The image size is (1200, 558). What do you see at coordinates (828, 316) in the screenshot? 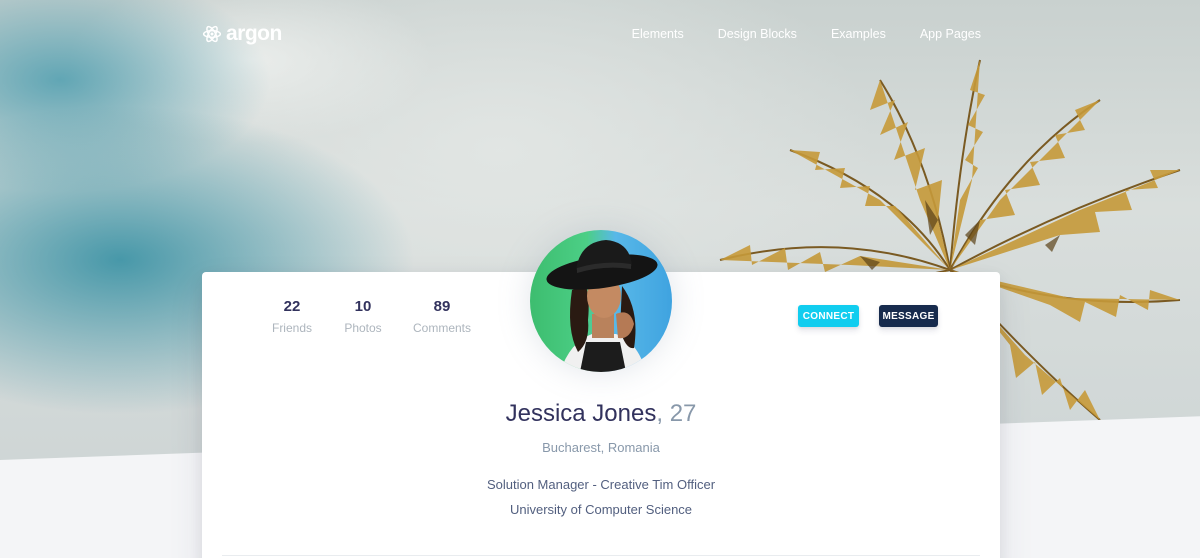
I see `connect-button: Connect` at bounding box center [828, 316].